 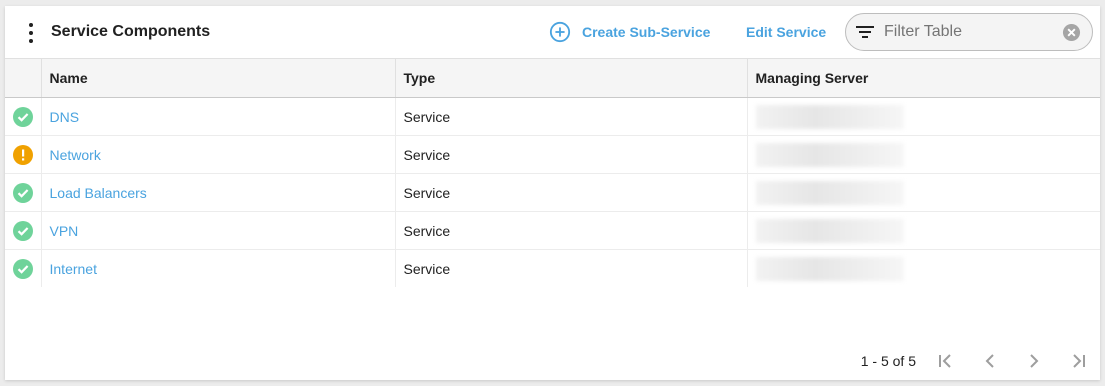 I want to click on service-link: DNS, so click(x=65, y=117).